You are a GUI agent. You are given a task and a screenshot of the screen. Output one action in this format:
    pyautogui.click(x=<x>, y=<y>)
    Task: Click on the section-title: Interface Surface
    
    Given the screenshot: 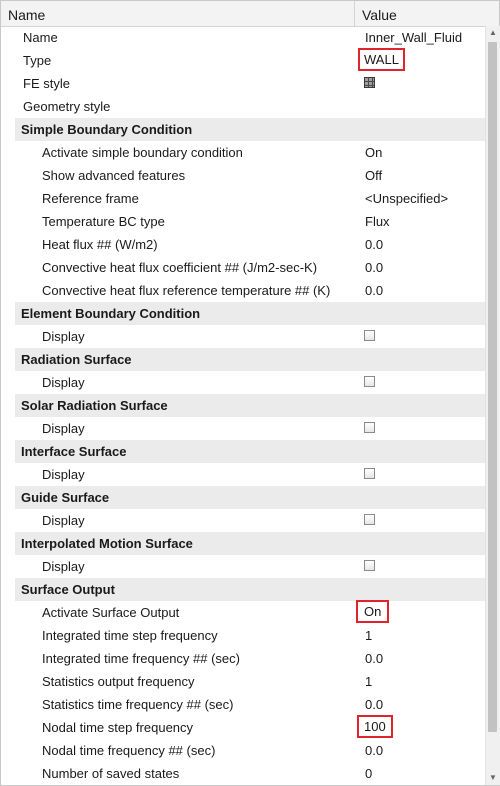 What is the action you would take?
    pyautogui.click(x=74, y=451)
    